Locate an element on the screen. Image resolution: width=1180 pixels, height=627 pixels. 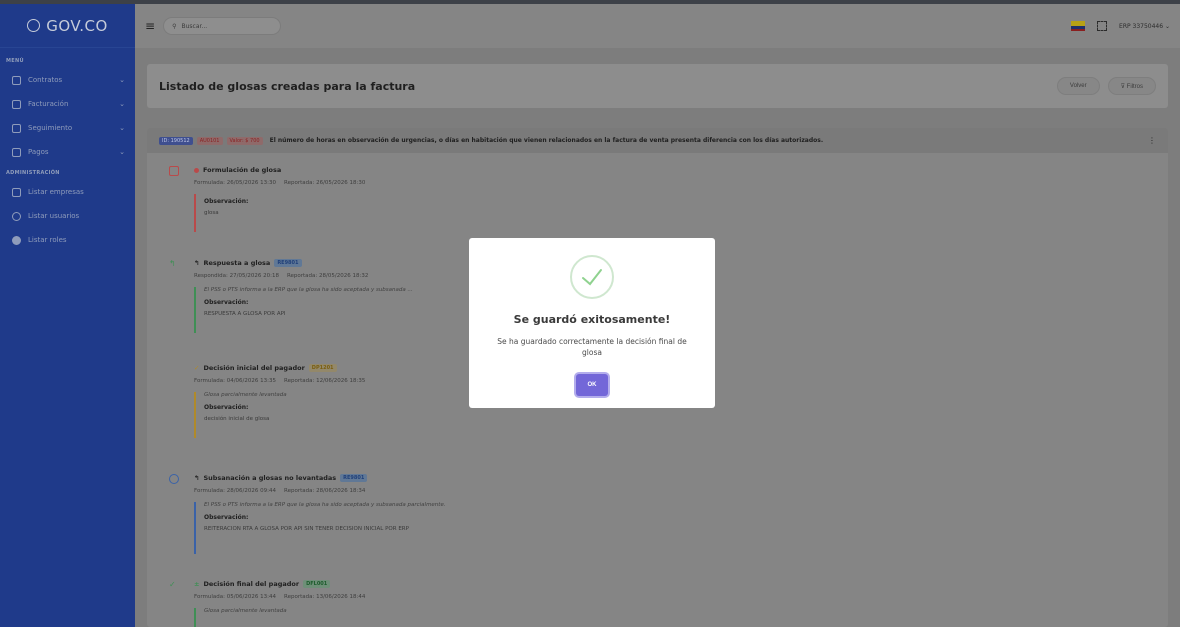
menu-section-label: MENÚ is located at coordinates (15, 61).